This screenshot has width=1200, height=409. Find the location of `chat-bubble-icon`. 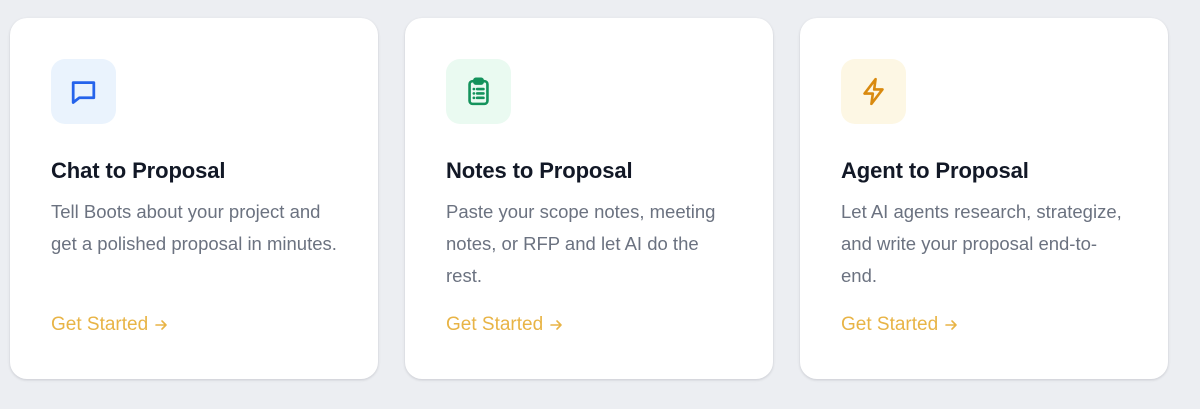

chat-bubble-icon is located at coordinates (83, 92).